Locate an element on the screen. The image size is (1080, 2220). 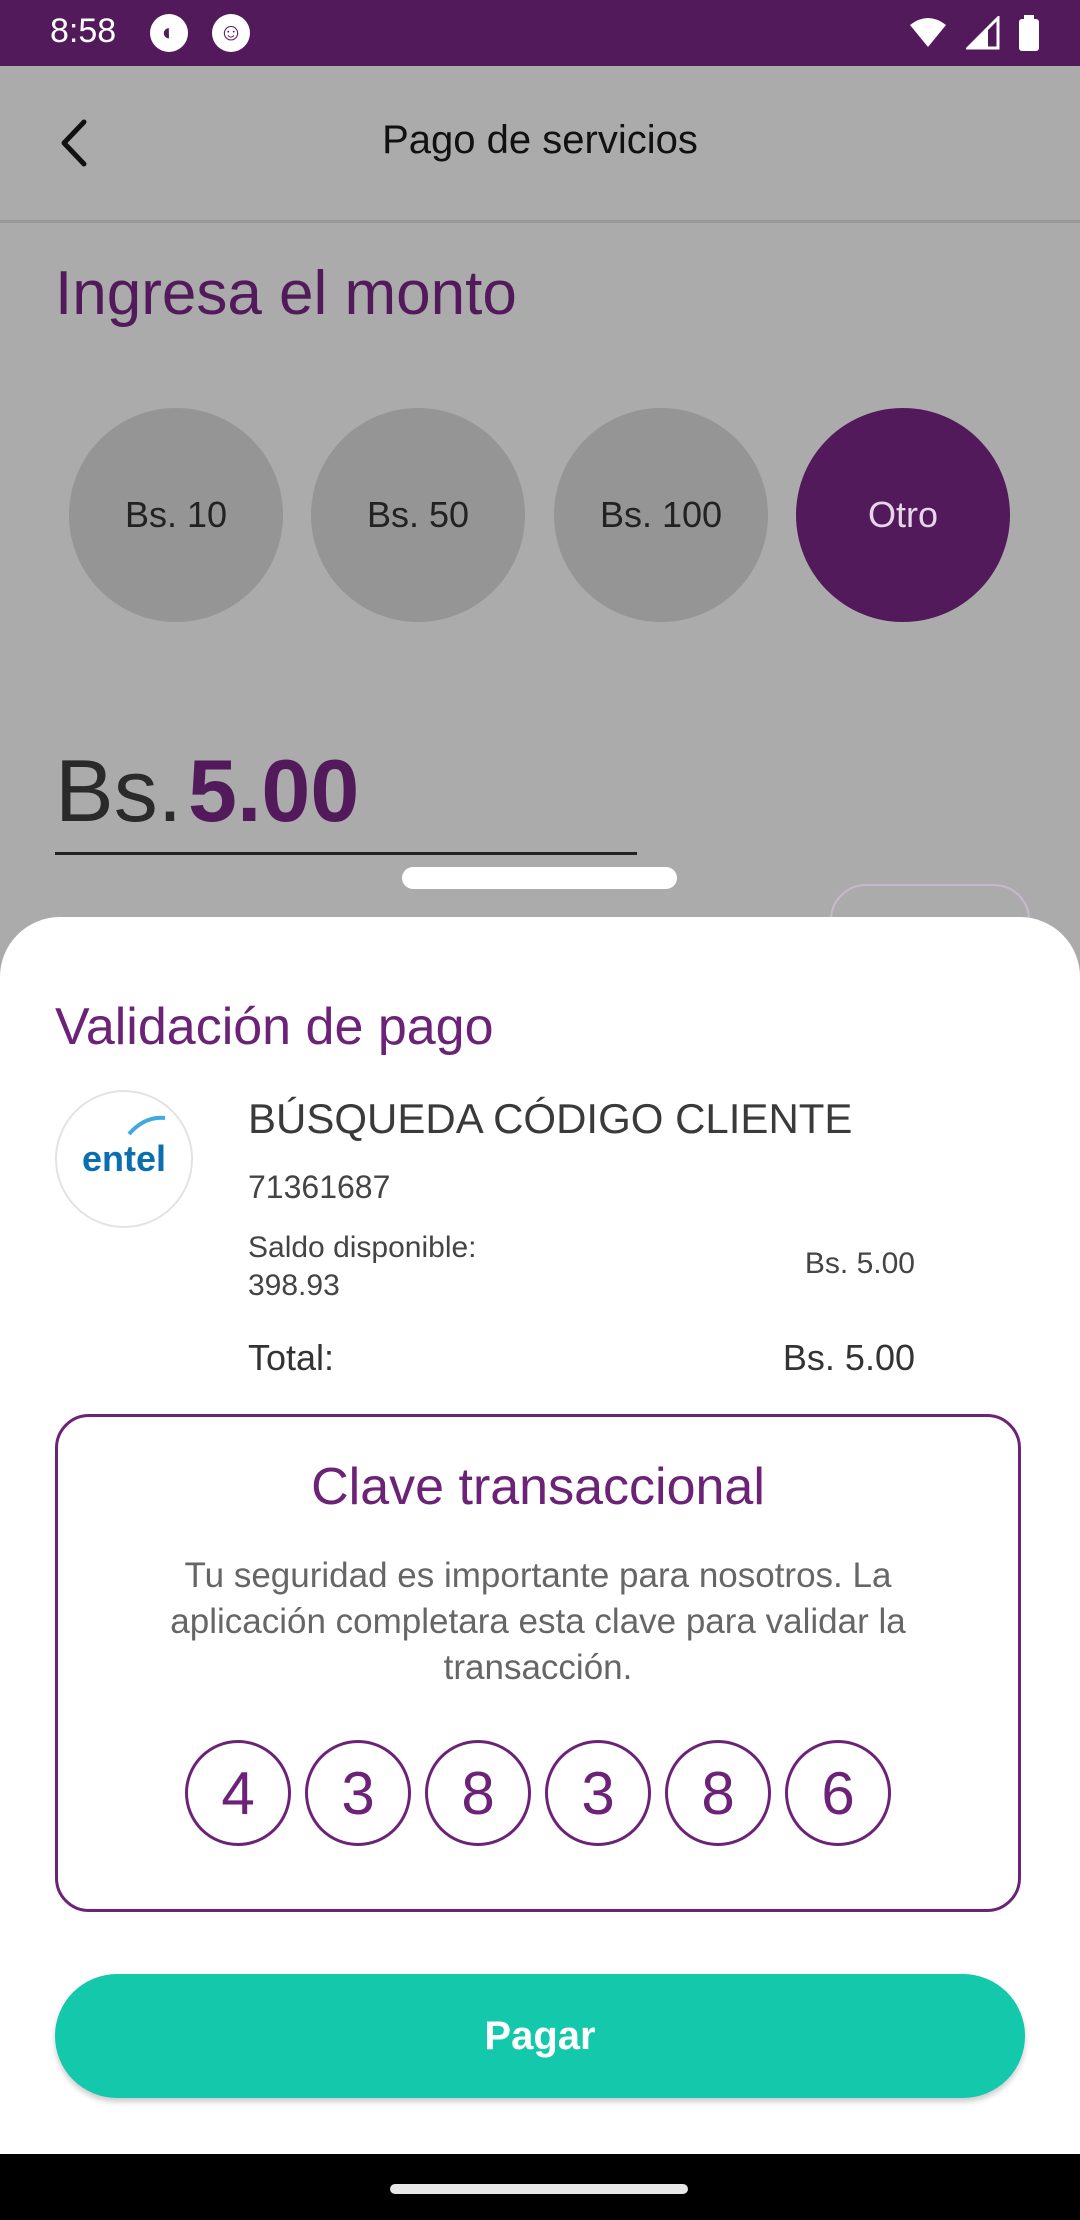
pin-title: Clave transaccional is located at coordinates (538, 1487).